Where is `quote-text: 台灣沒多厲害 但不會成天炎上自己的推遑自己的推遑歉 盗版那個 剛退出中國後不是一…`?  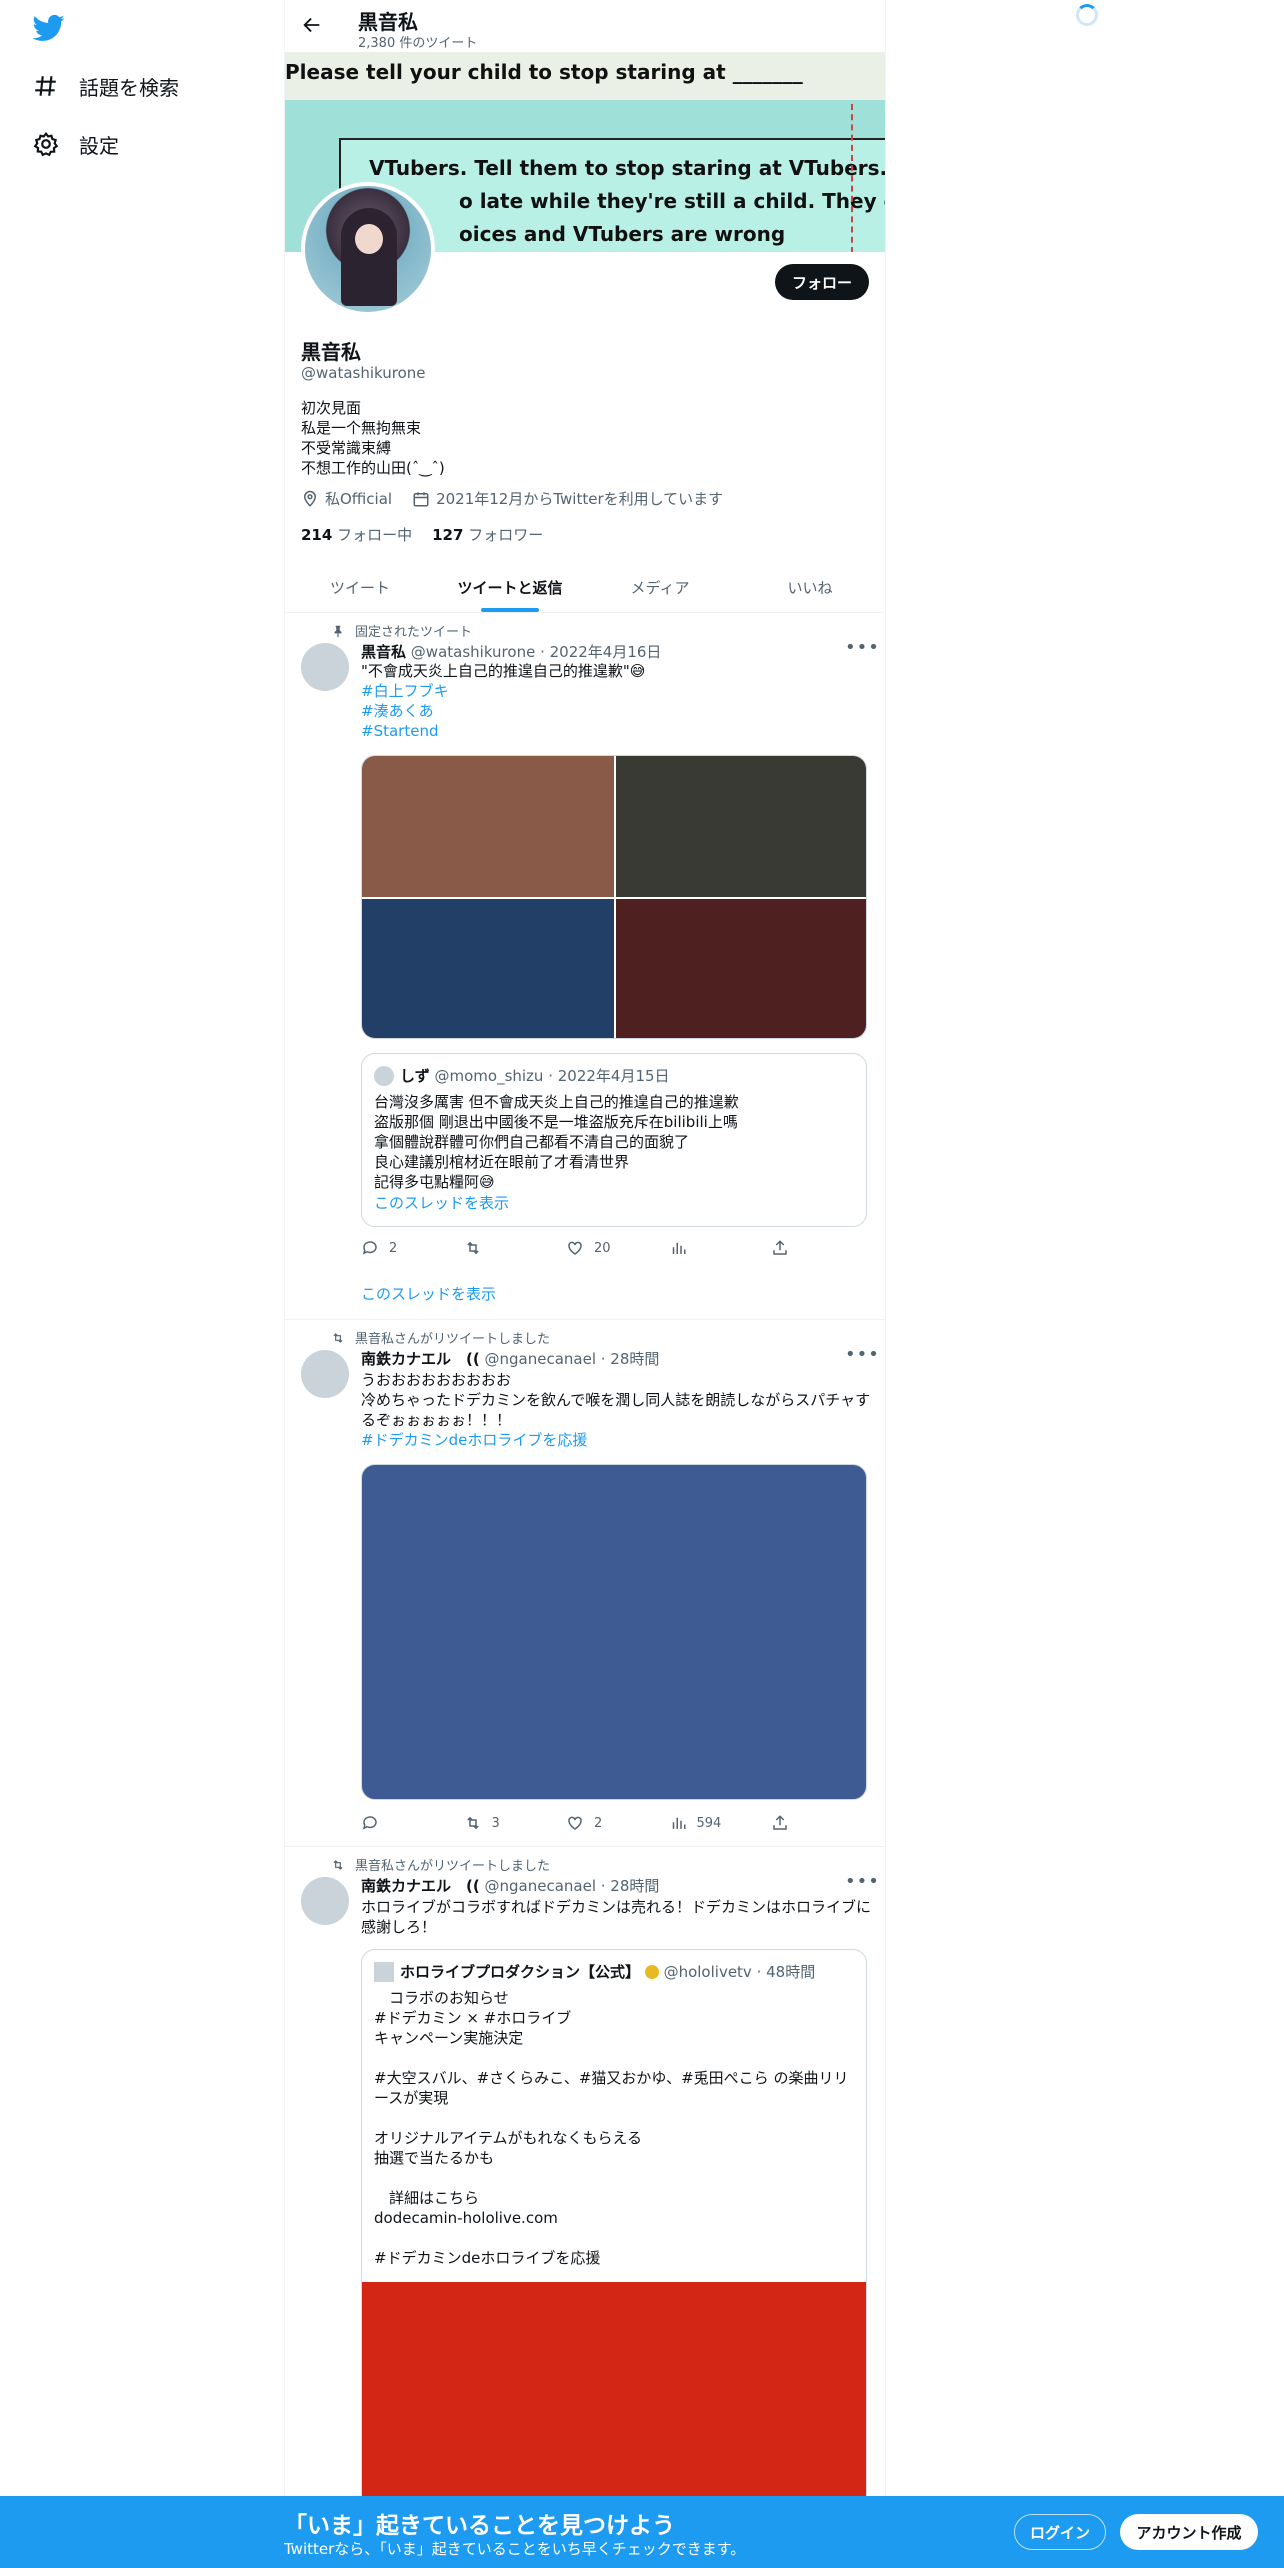 quote-text: 台灣沒多厲害 但不會成天炎上自己的推遑自己的推遑歉 盗版那個 剛退出中國後不是一… is located at coordinates (556, 1142).